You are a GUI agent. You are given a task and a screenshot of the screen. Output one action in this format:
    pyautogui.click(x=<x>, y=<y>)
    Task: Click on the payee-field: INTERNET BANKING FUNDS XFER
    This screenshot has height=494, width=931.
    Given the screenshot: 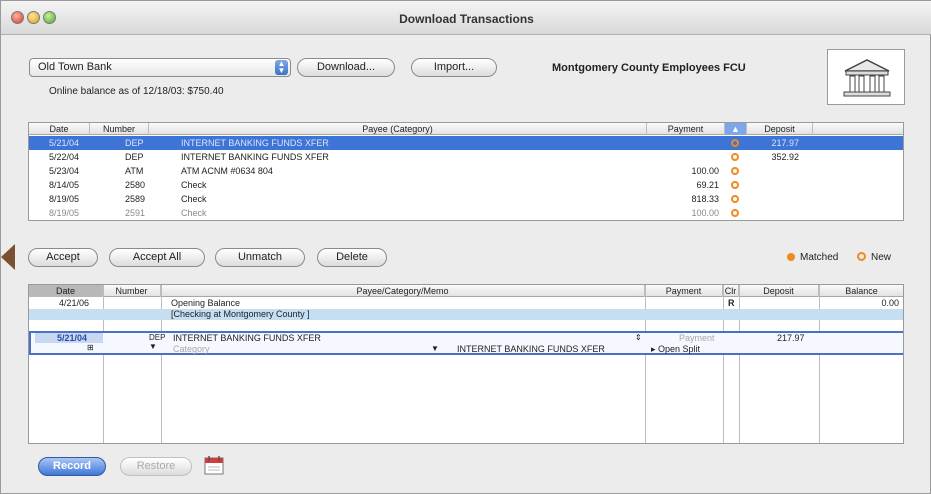 What is the action you would take?
    pyautogui.click(x=247, y=338)
    